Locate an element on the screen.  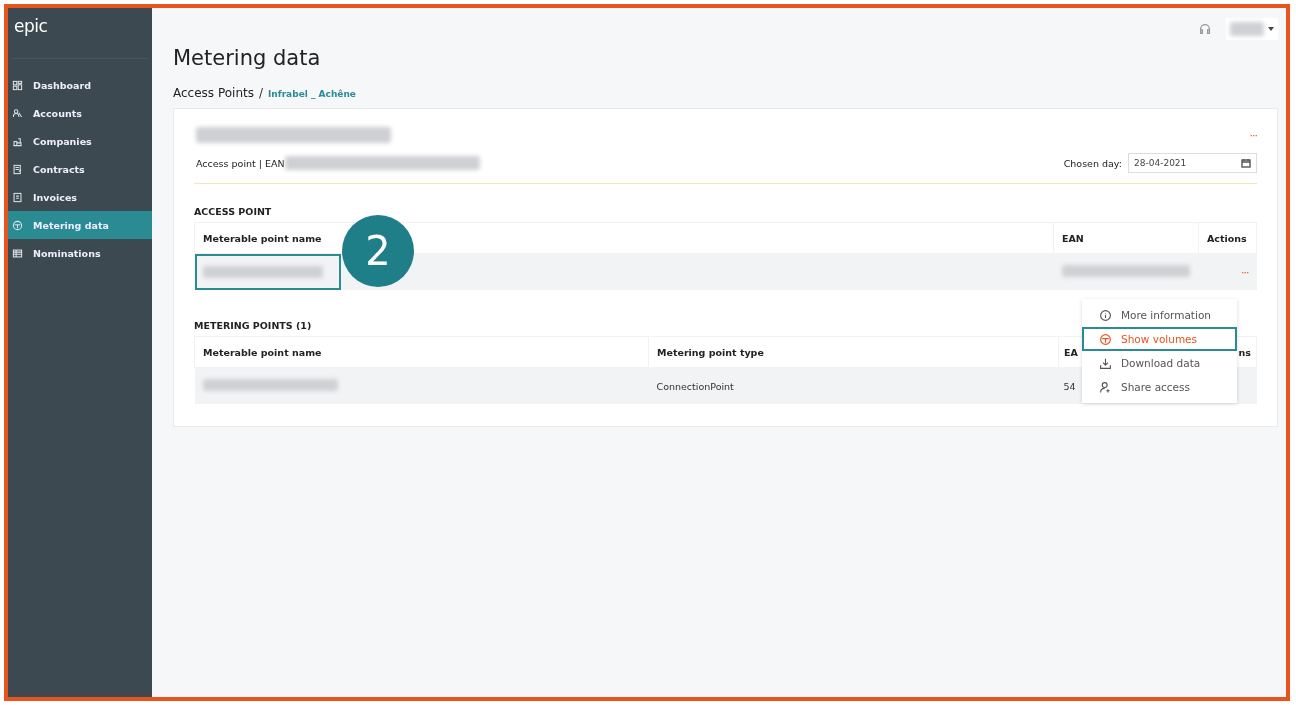
sidebar-item: Companies is located at coordinates (80, 141).